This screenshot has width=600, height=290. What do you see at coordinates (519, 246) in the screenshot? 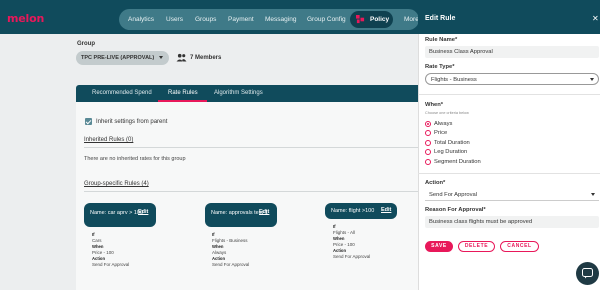
I see `cancel-button: CANCEL` at bounding box center [519, 246].